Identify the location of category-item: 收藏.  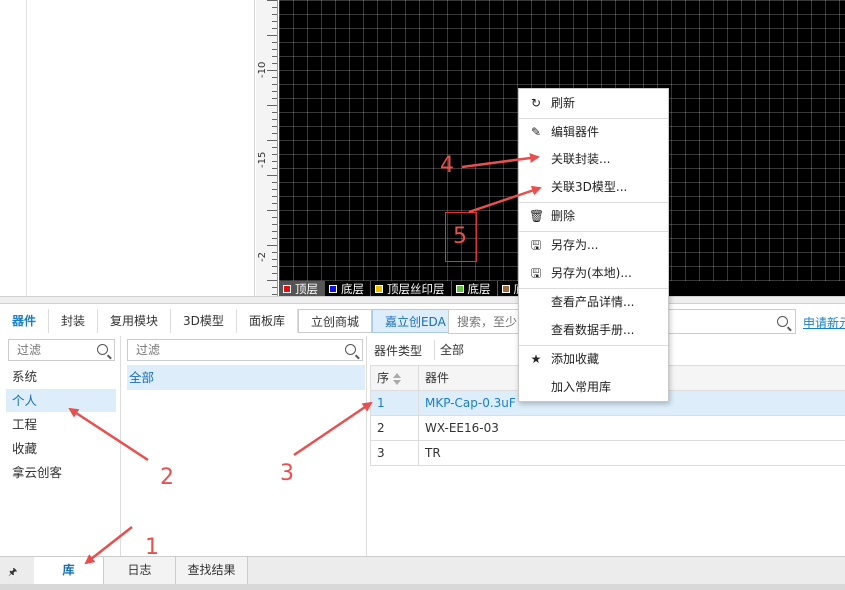
(61, 448).